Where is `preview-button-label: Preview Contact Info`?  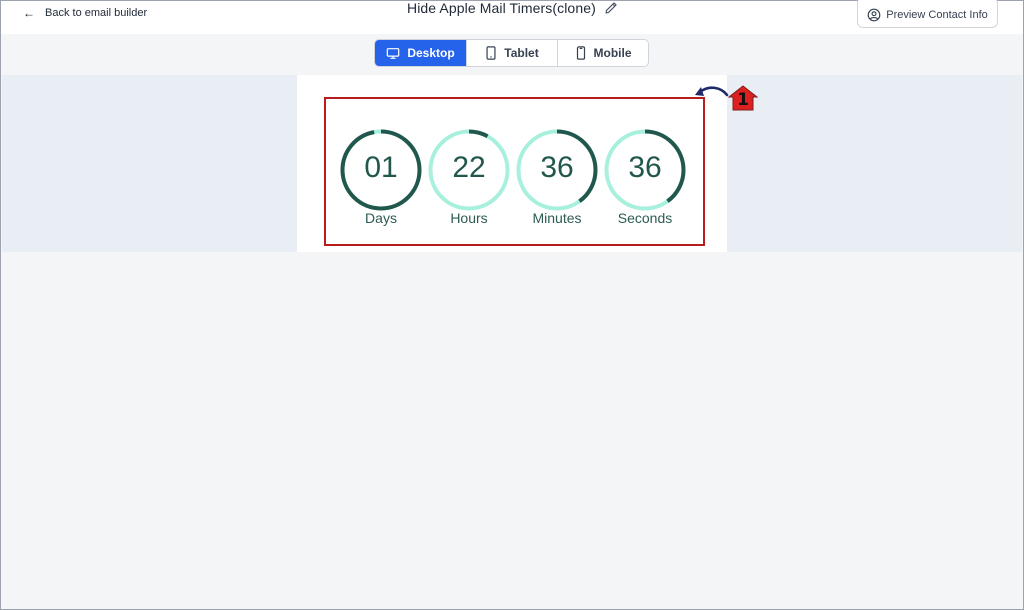
preview-button-label: Preview Contact Info is located at coordinates (937, 14).